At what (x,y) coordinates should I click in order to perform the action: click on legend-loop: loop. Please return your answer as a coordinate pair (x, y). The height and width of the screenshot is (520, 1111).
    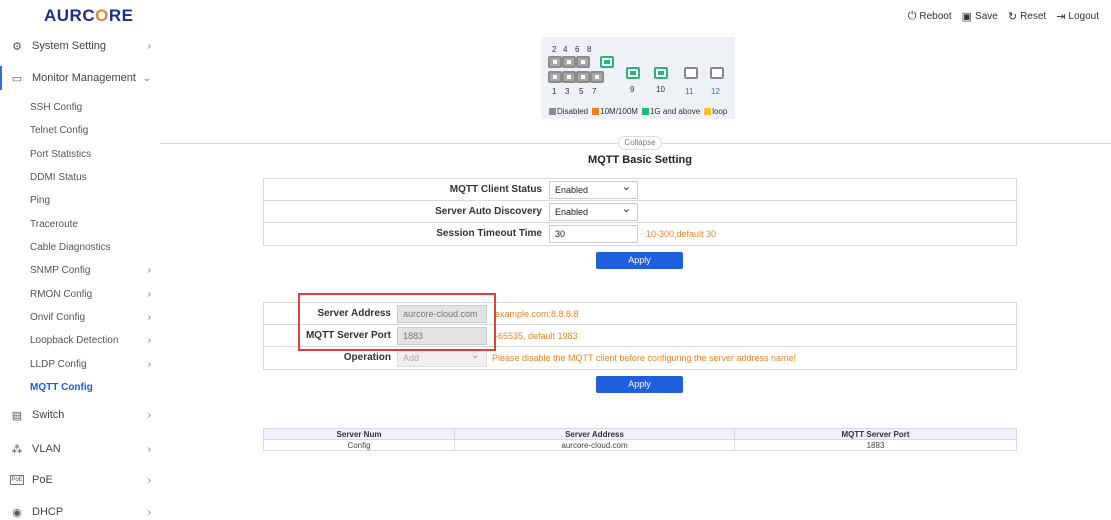
    Looking at the image, I should click on (715, 111).